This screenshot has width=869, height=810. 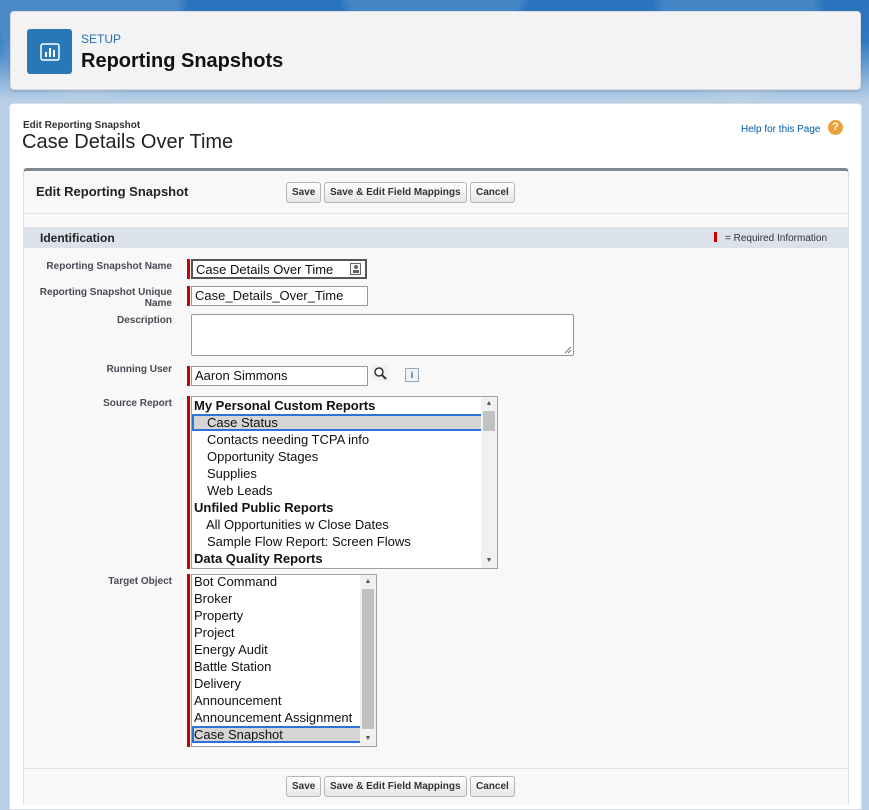 What do you see at coordinates (337, 473) in the screenshot?
I see `listbox-option: Supplies` at bounding box center [337, 473].